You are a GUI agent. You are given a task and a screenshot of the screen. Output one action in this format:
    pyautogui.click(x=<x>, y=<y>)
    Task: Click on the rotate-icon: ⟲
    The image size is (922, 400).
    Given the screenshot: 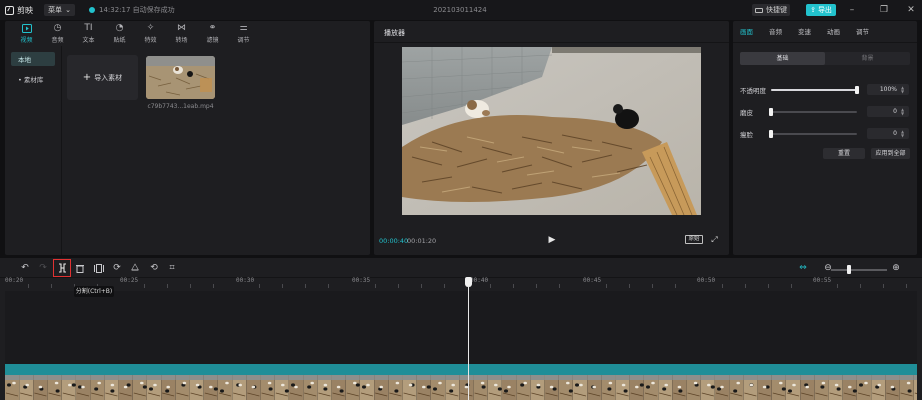 What is the action you would take?
    pyautogui.click(x=154, y=268)
    